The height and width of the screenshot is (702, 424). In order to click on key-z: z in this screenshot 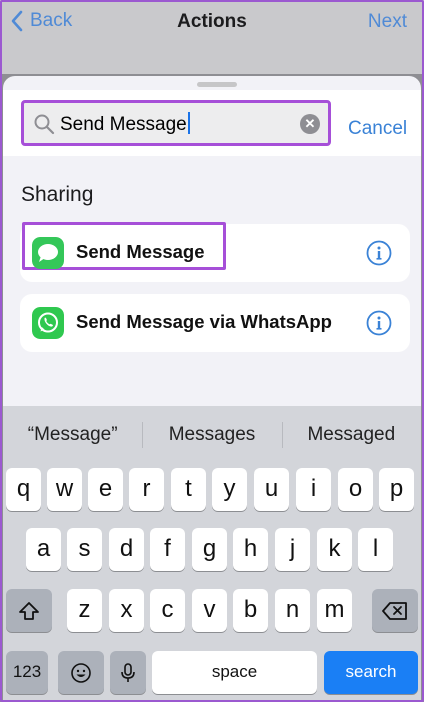, I will do `click(84, 610)`.